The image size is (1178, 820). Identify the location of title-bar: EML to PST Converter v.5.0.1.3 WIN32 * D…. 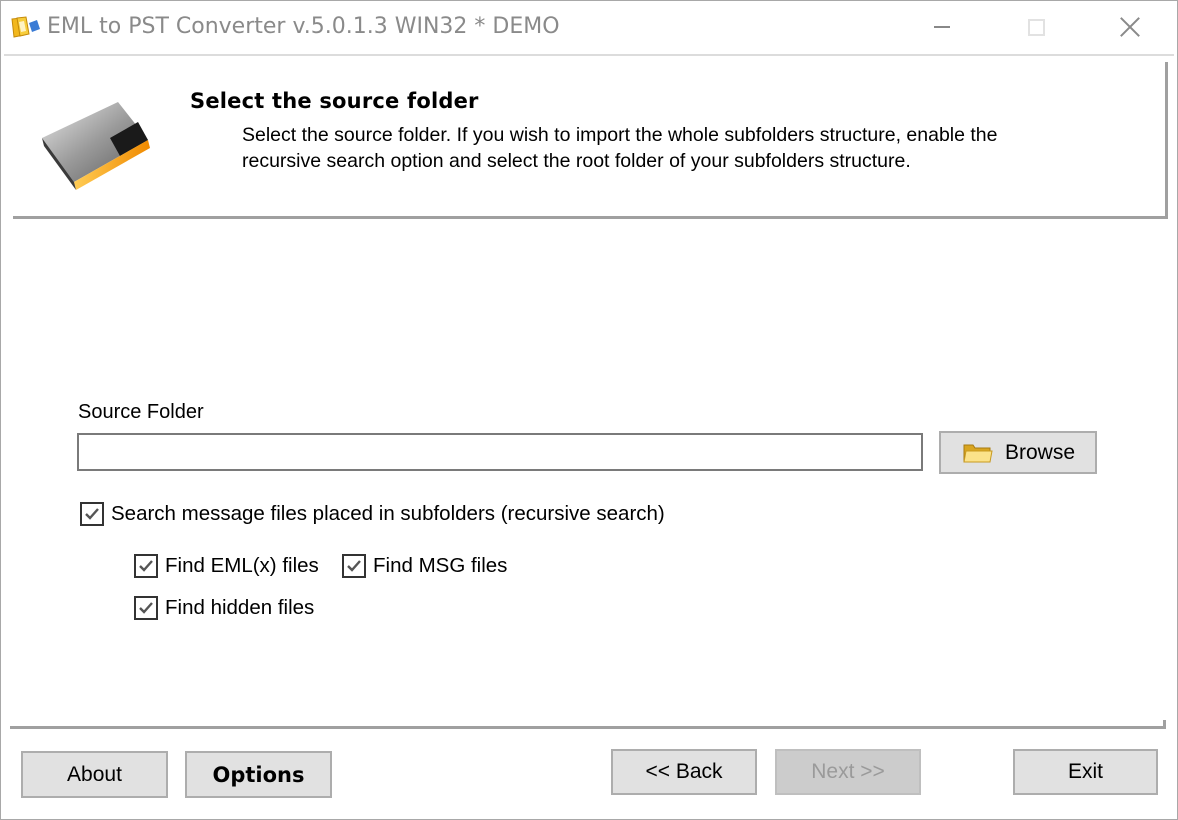
(589, 27).